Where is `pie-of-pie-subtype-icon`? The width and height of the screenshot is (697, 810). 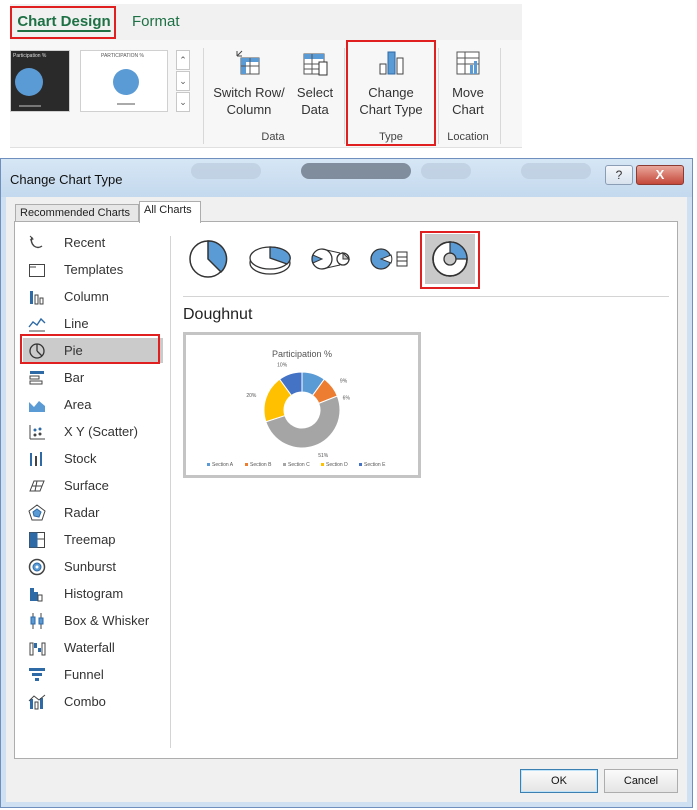
pie-of-pie-subtype-icon is located at coordinates (331, 259).